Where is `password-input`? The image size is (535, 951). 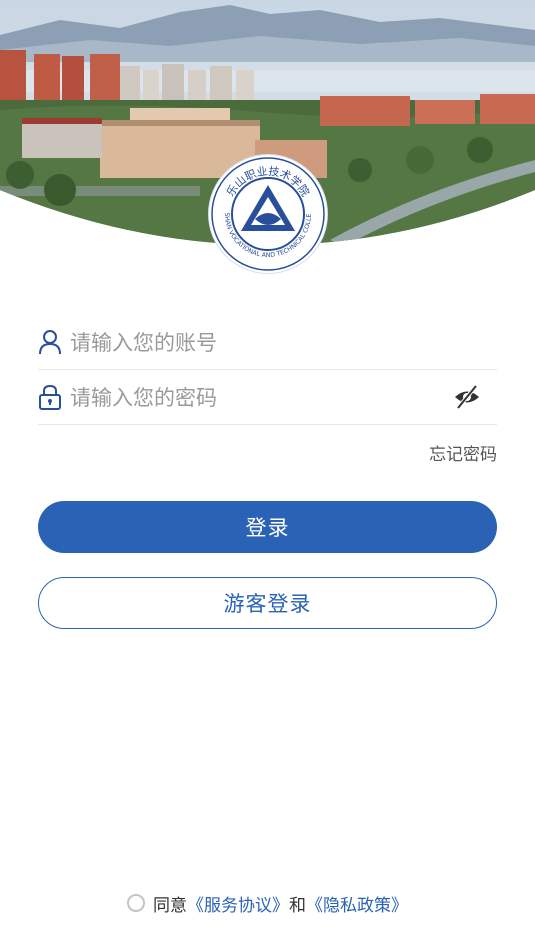 password-input is located at coordinates (260, 398).